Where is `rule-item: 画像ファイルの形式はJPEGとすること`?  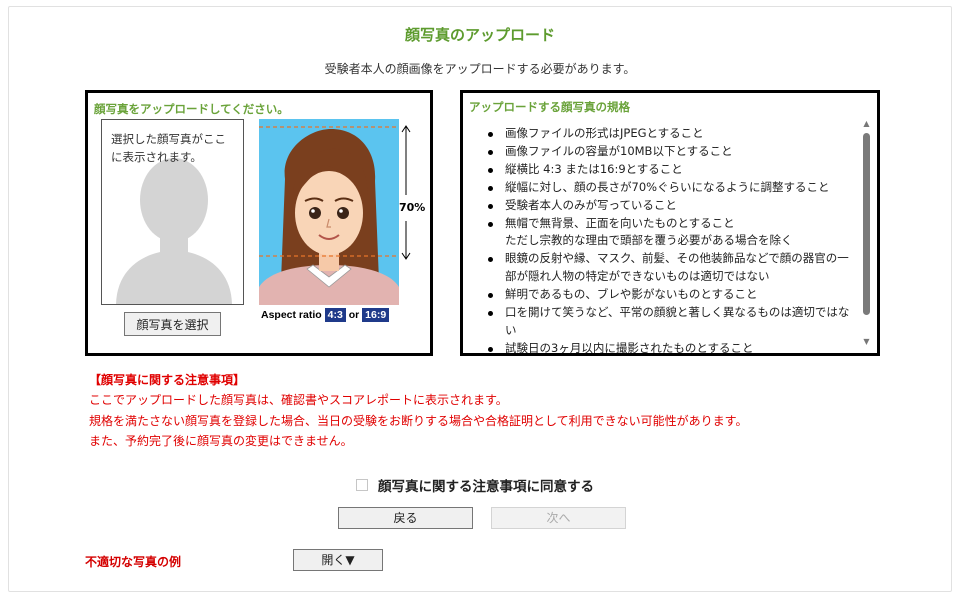 rule-item: 画像ファイルの形式はJPEGとすること is located at coordinates (670, 134).